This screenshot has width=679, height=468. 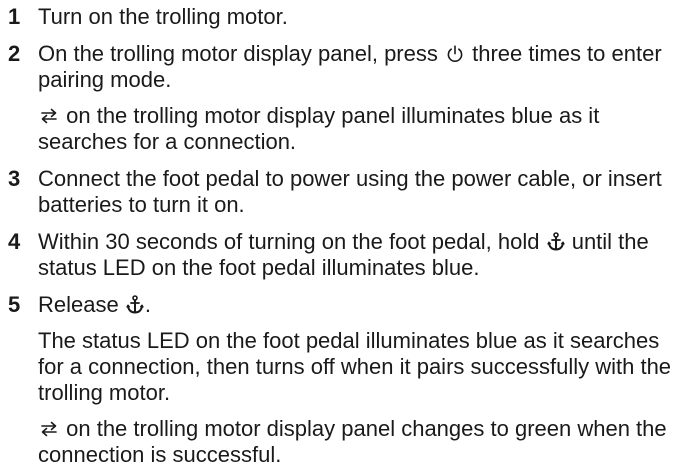 I want to click on step-number: 3, so click(x=14, y=178).